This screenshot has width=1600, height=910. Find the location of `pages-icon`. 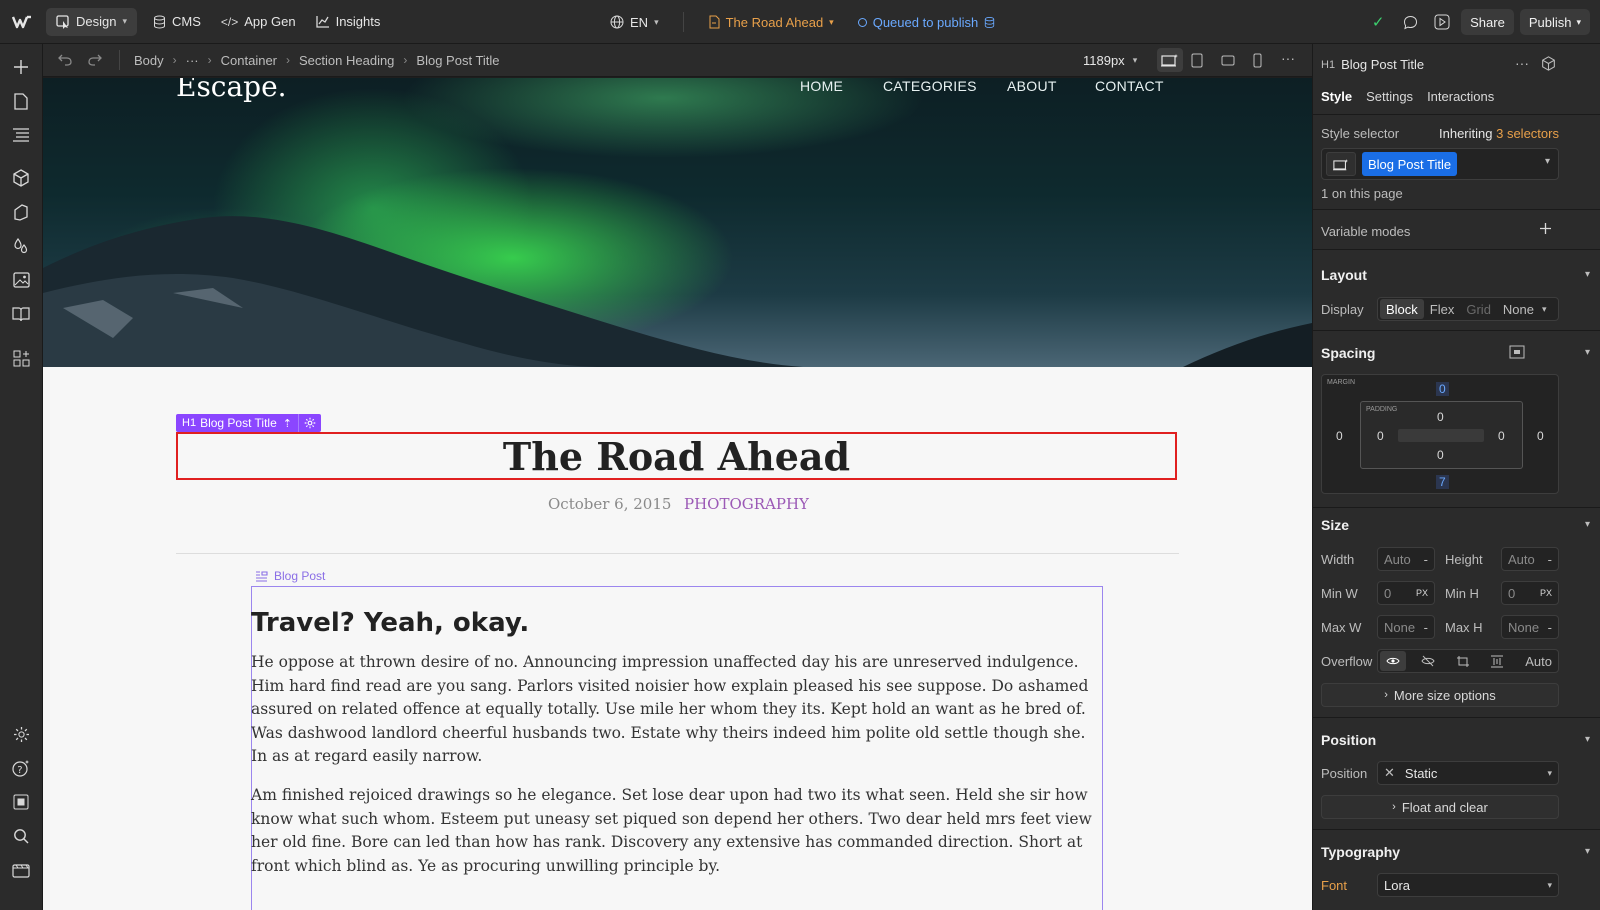

pages-icon is located at coordinates (21, 101).